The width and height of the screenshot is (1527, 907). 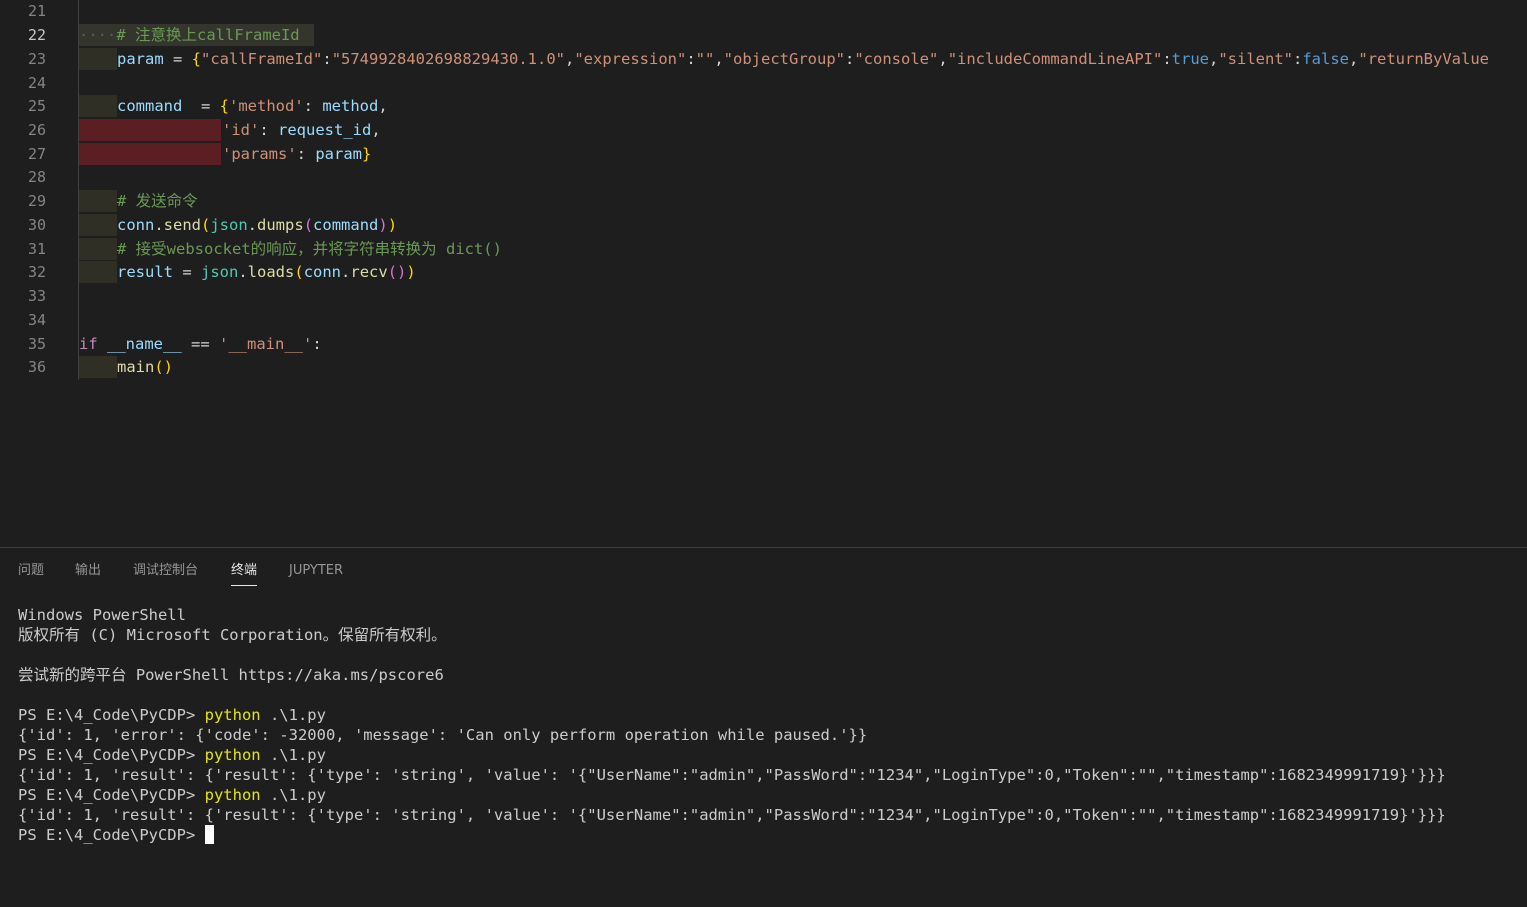 What do you see at coordinates (208, 35) in the screenshot?
I see `code-comment: # 注意换上callFrameId` at bounding box center [208, 35].